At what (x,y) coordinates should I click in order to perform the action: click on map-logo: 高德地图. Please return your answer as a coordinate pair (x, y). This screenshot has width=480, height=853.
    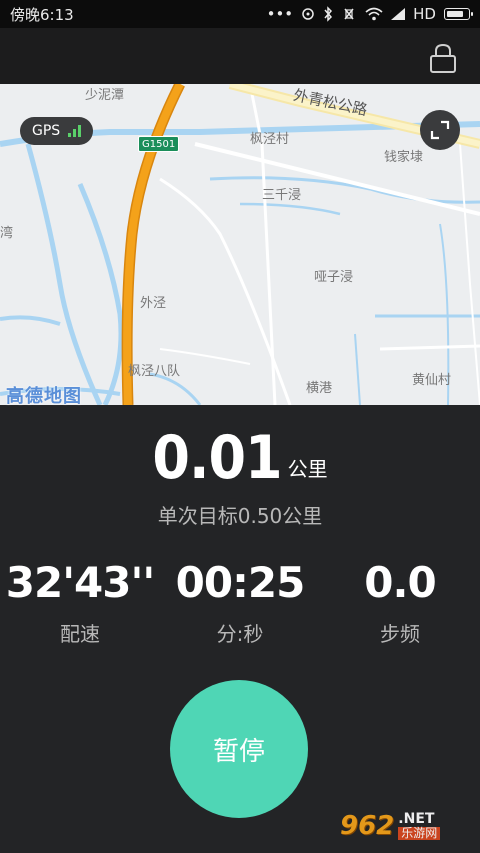
    Looking at the image, I should click on (44, 396).